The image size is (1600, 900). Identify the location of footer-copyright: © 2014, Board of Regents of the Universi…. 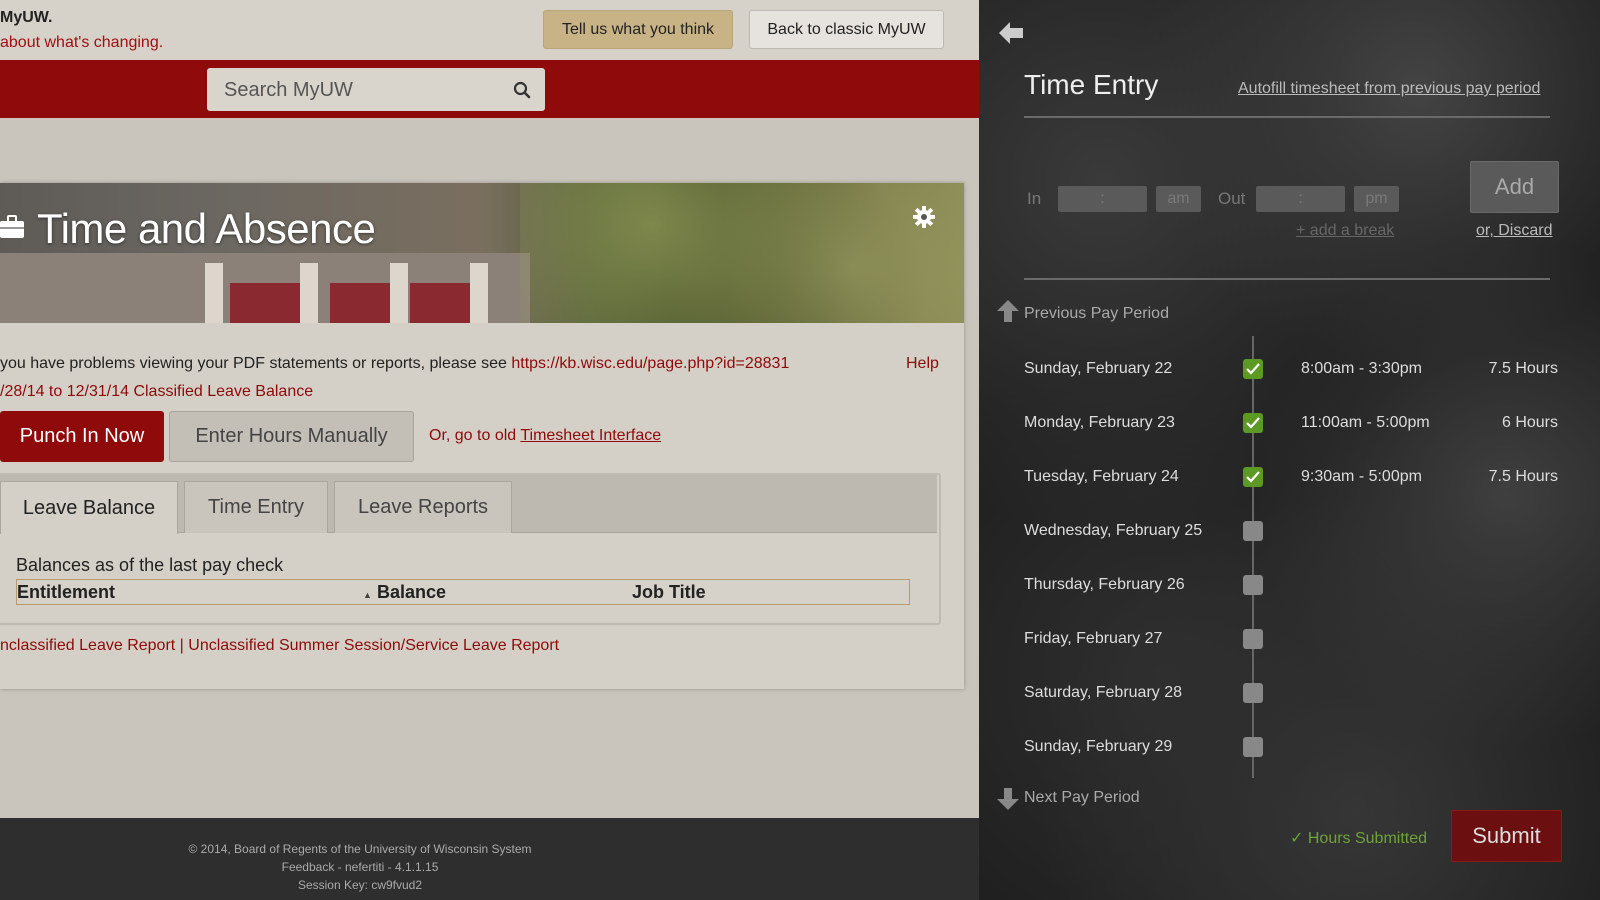
(360, 849).